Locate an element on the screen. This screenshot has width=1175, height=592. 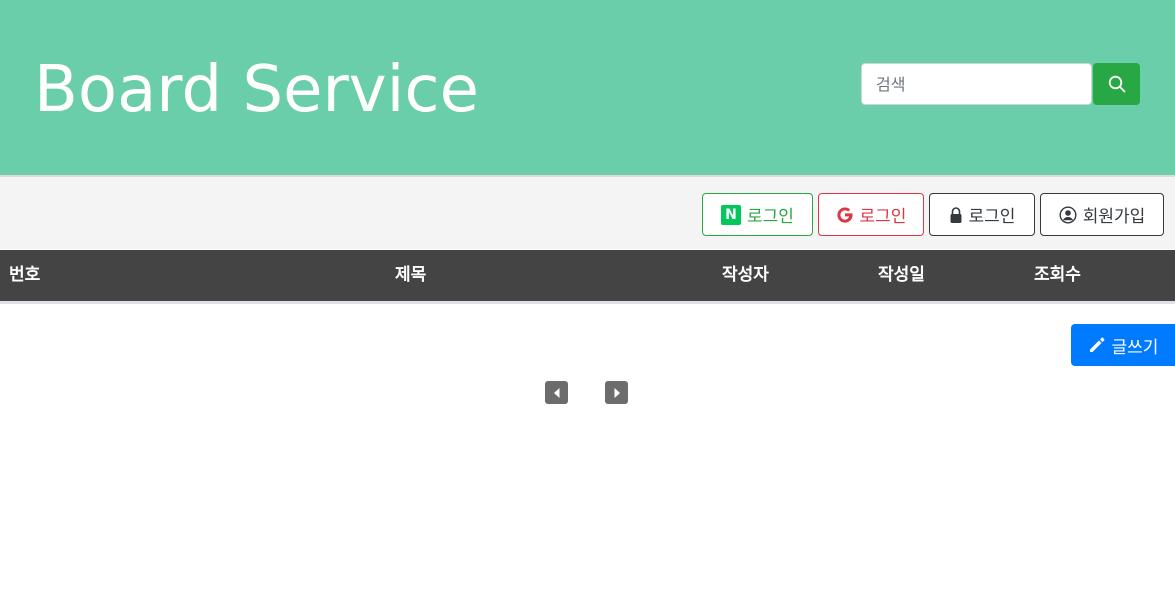
login-button: 로그인 is located at coordinates (982, 214).